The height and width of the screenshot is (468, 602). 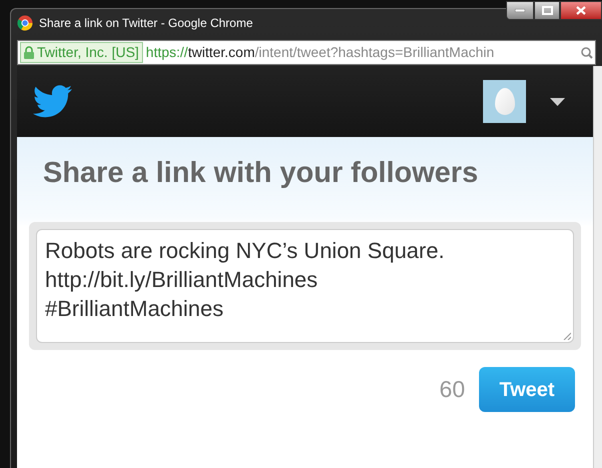 I want to click on close-icon, so click(x=581, y=10).